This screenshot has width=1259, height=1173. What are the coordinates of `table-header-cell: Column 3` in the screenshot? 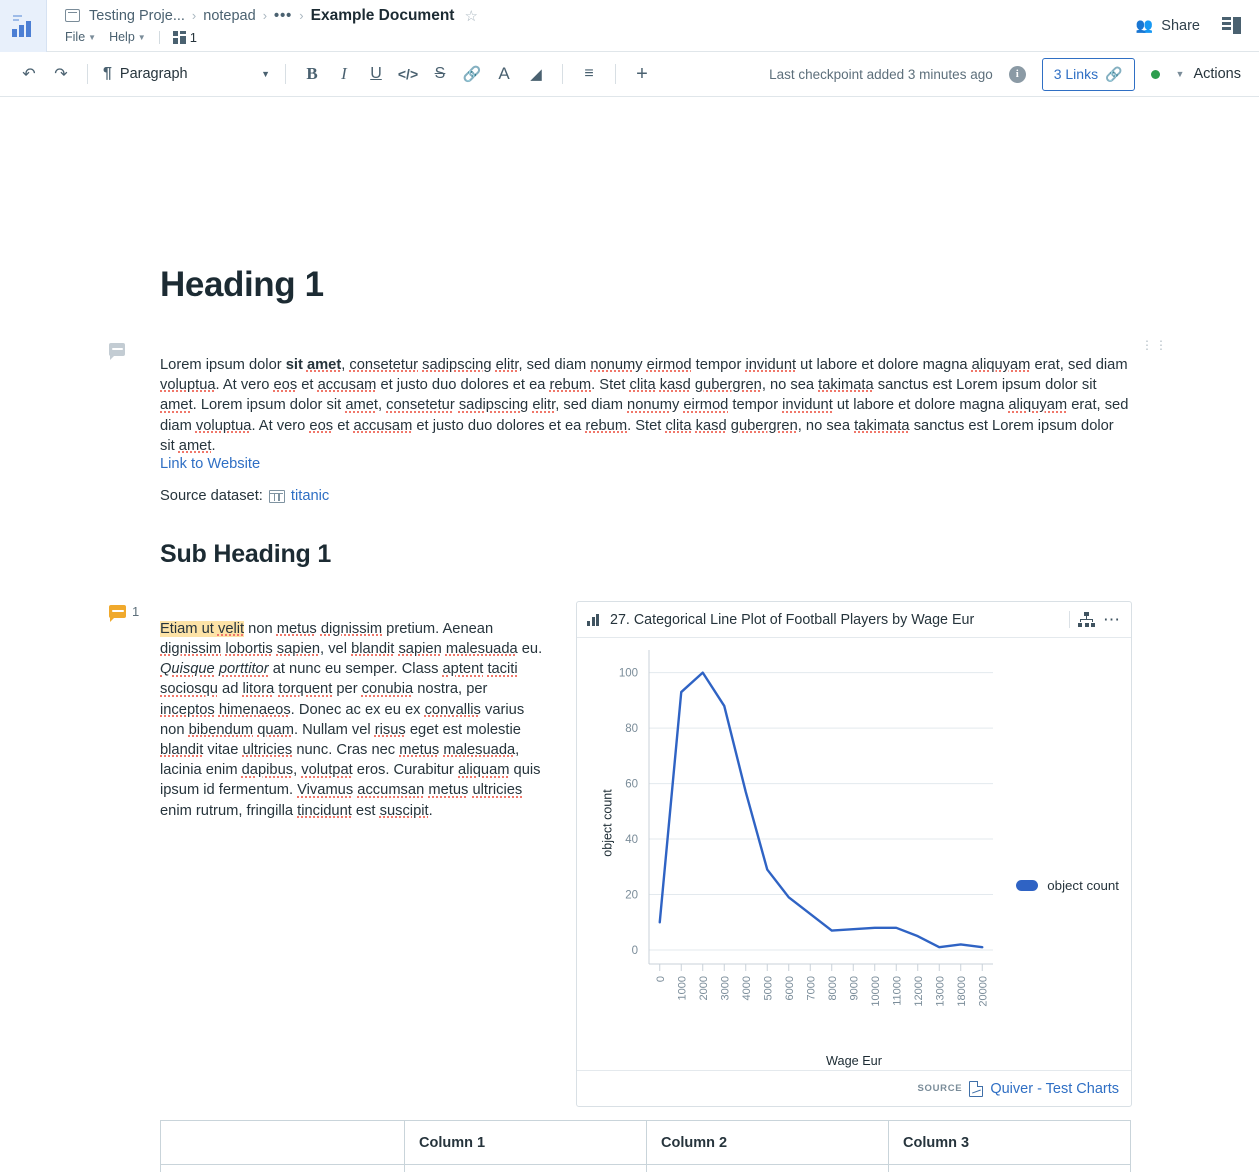 It's located at (1009, 1142).